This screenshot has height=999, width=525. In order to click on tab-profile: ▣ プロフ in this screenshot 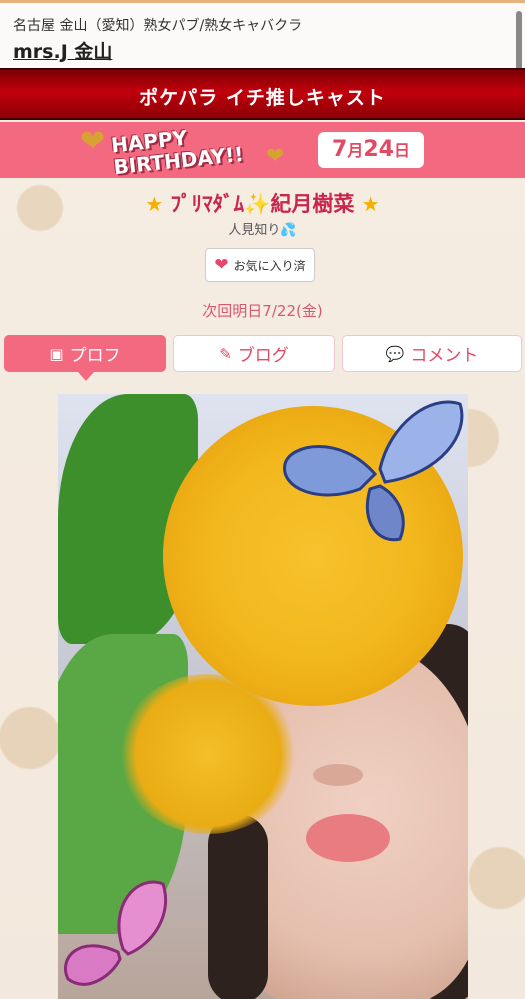, I will do `click(85, 358)`.